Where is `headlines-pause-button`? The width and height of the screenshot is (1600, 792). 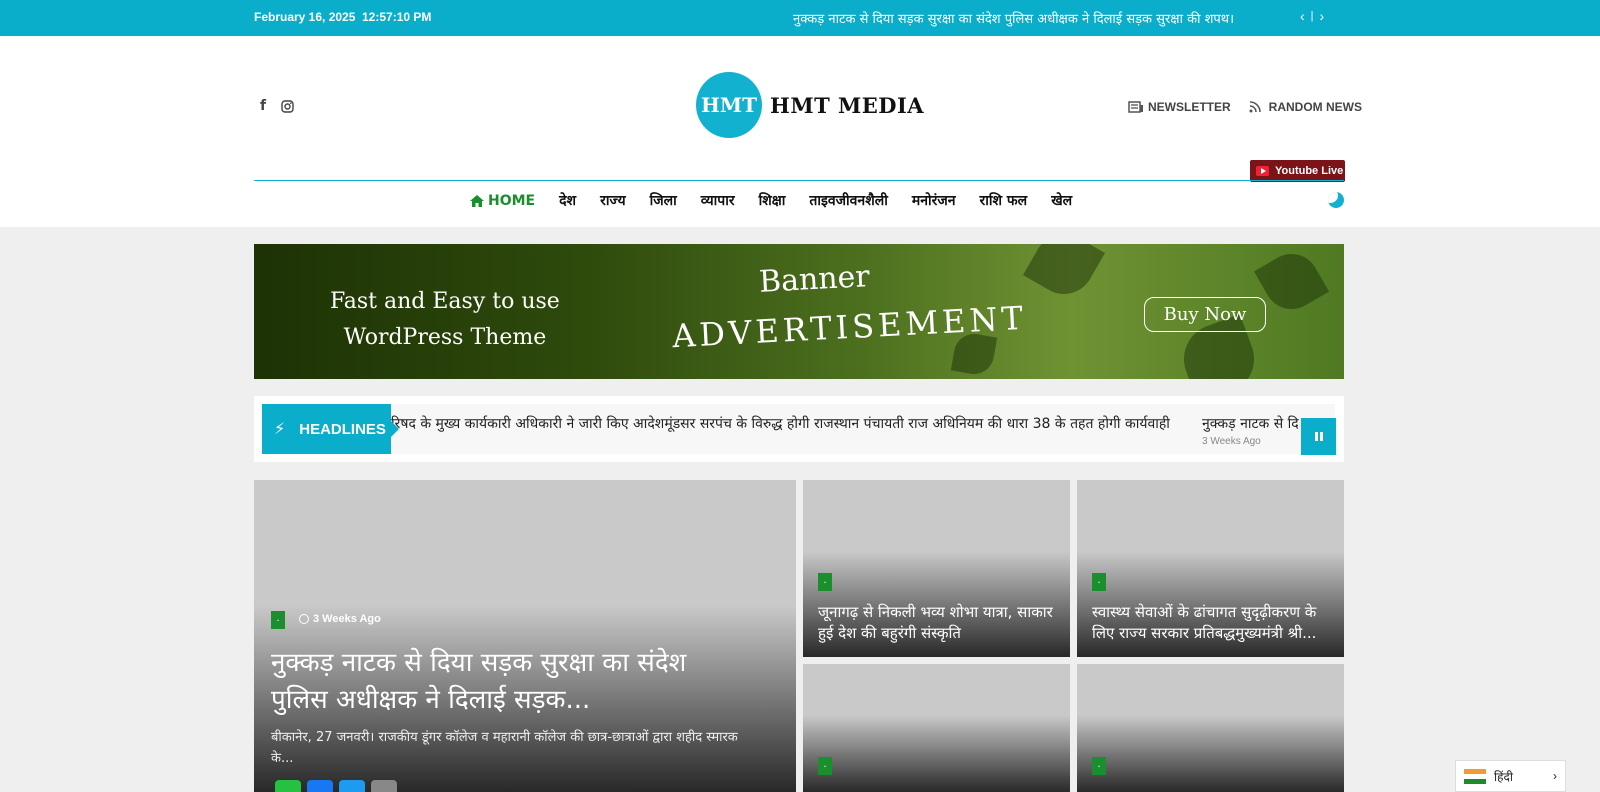 headlines-pause-button is located at coordinates (1318, 436).